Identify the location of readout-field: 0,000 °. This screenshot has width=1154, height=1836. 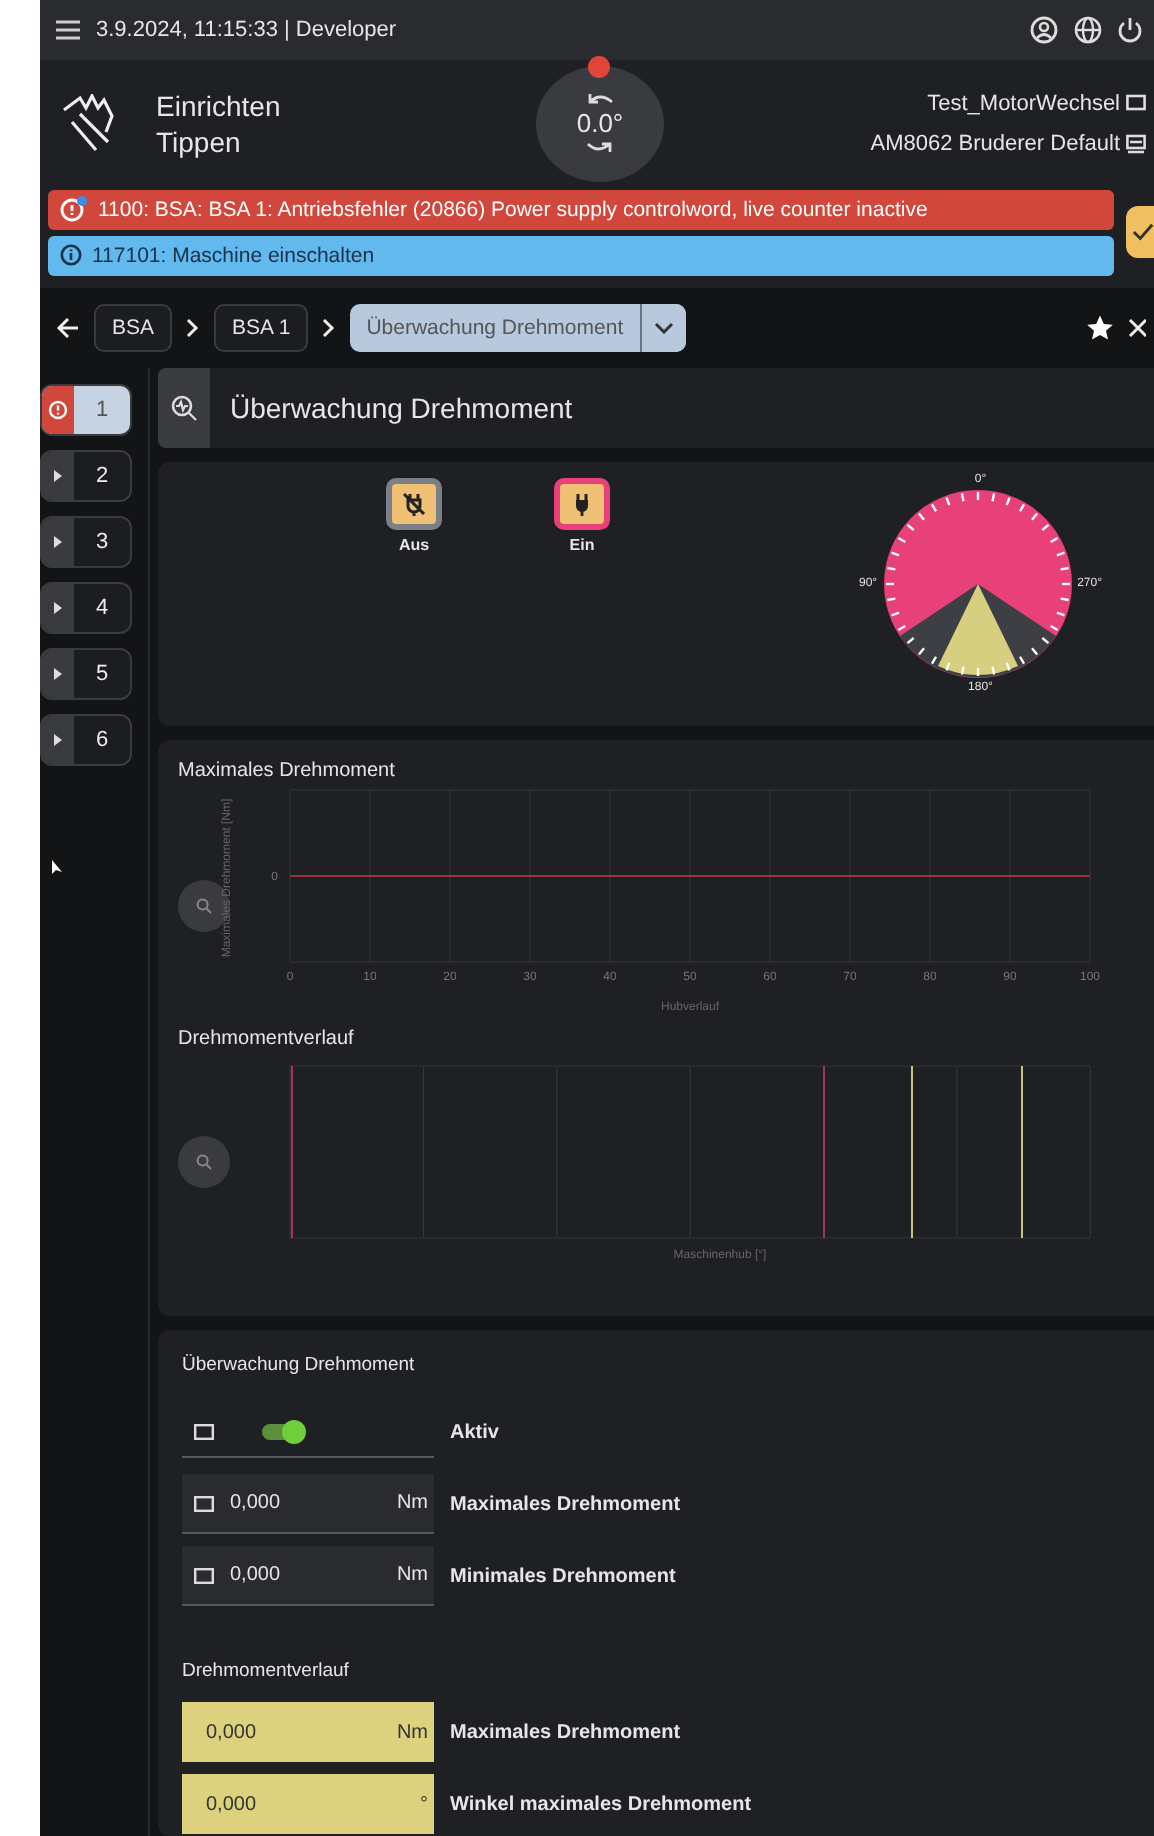
(308, 1804).